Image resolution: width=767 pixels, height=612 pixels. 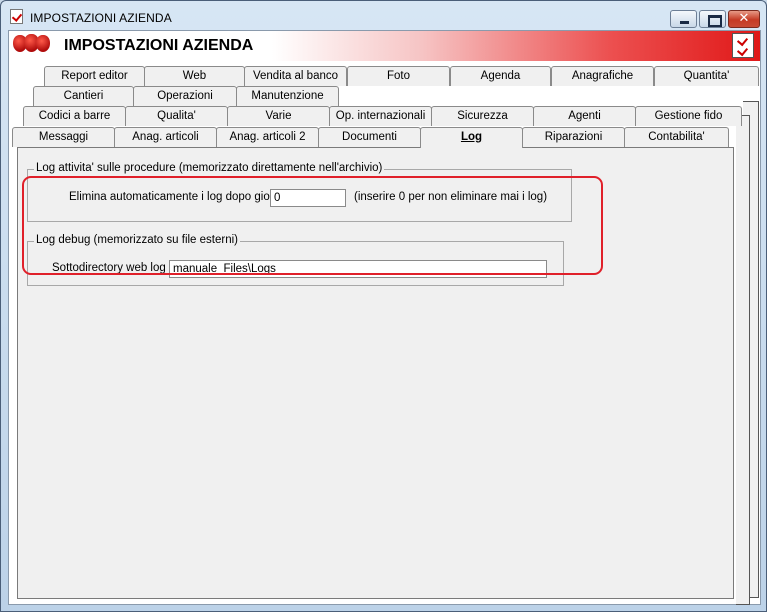 What do you see at coordinates (267, 137) in the screenshot?
I see `tab-anag-articoli-2: Anag. articoli 2` at bounding box center [267, 137].